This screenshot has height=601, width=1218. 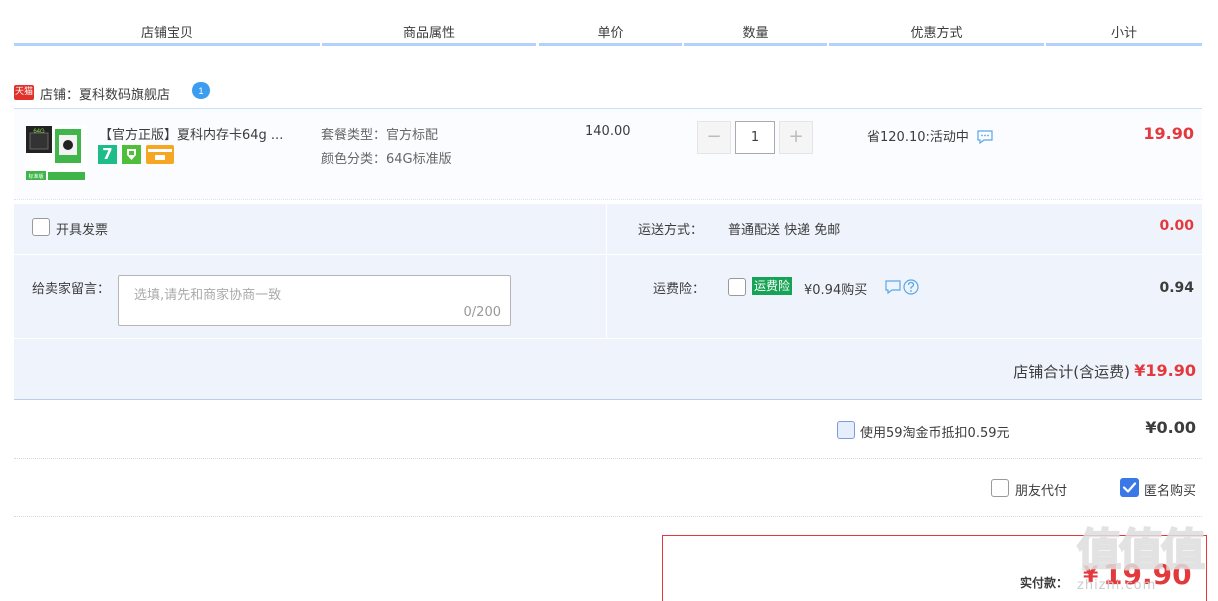 What do you see at coordinates (985, 137) in the screenshot?
I see `promo-comment-icon` at bounding box center [985, 137].